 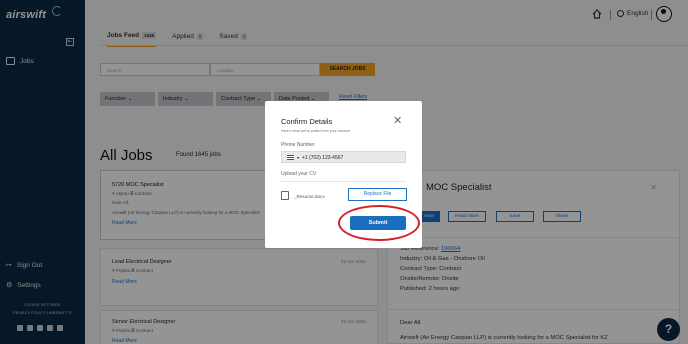 I want to click on close-icon: ✕, so click(x=397, y=121).